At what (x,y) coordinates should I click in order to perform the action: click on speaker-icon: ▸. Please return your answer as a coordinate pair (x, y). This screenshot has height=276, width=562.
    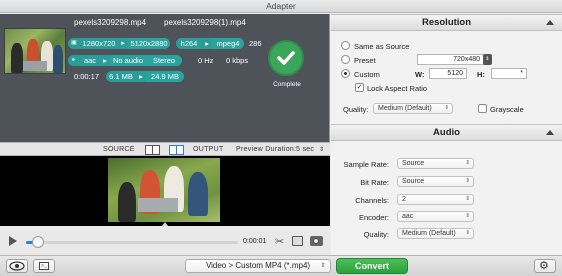
    Looking at the image, I should click on (74, 60).